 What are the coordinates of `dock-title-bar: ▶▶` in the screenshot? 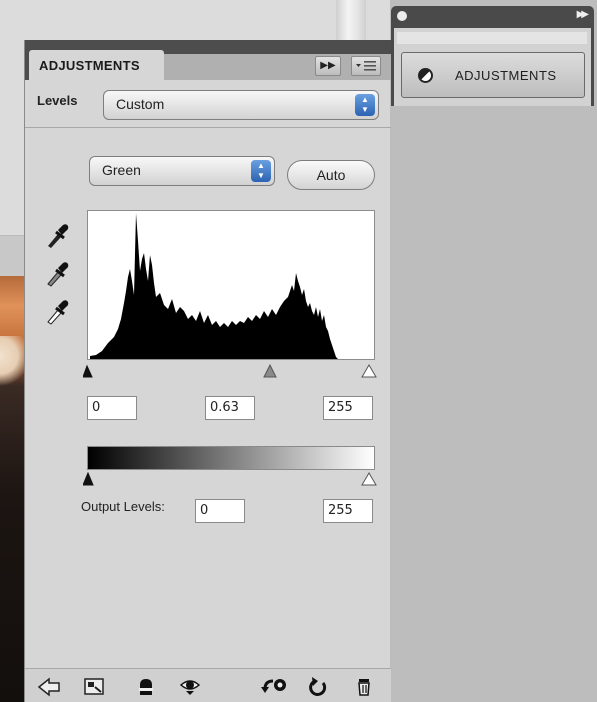 It's located at (492, 16).